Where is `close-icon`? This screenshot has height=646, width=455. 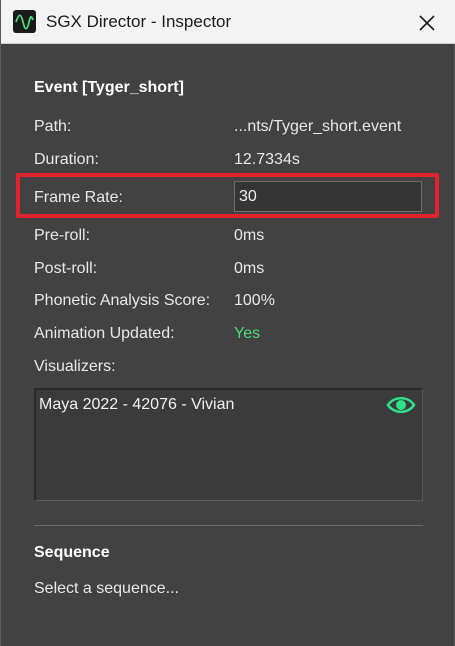 close-icon is located at coordinates (427, 23).